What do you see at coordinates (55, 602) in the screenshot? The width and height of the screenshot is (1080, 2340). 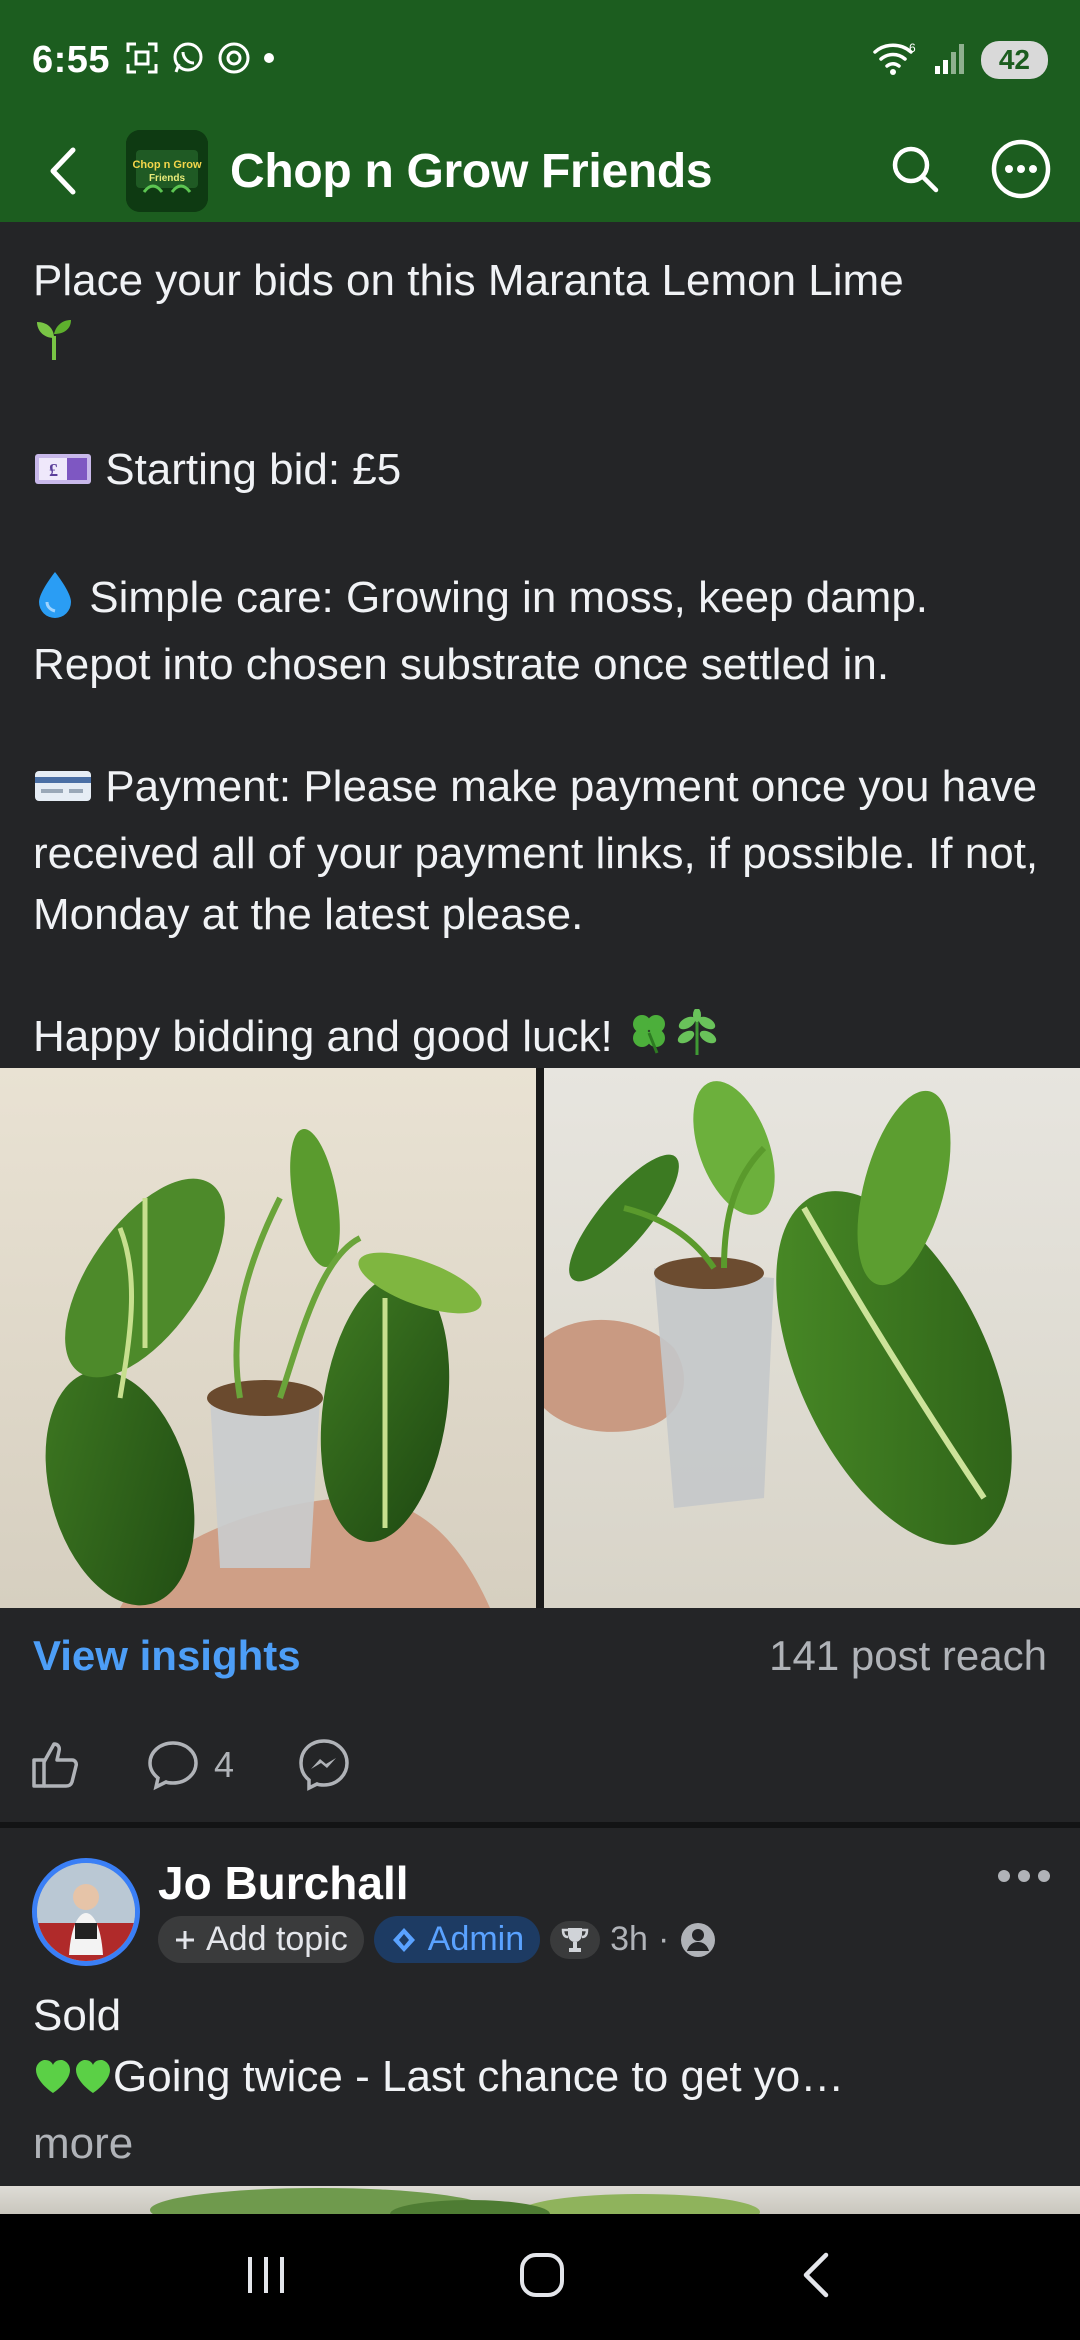 I see `droplet-icon` at bounding box center [55, 602].